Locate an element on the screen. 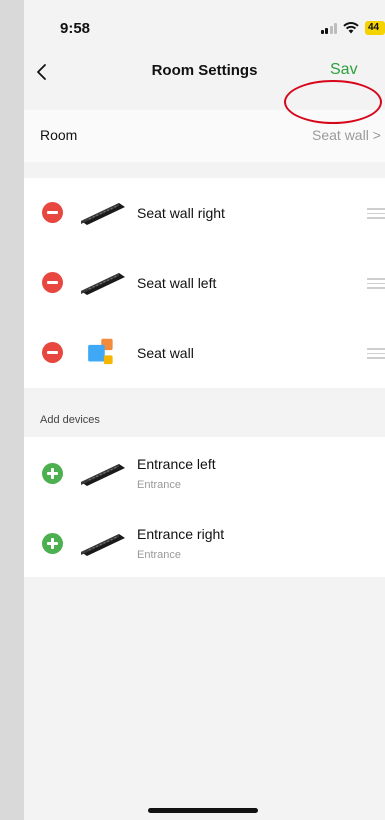 This screenshot has height=820, width=385. save-button: Sav is located at coordinates (344, 70).